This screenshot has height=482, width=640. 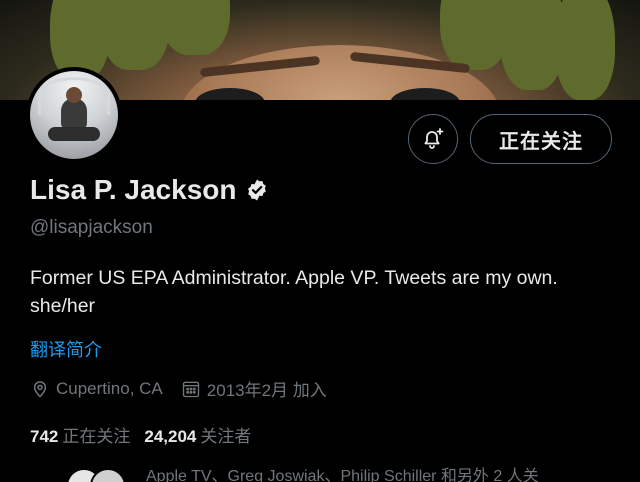 I want to click on followers-count: 24,204, so click(x=170, y=436).